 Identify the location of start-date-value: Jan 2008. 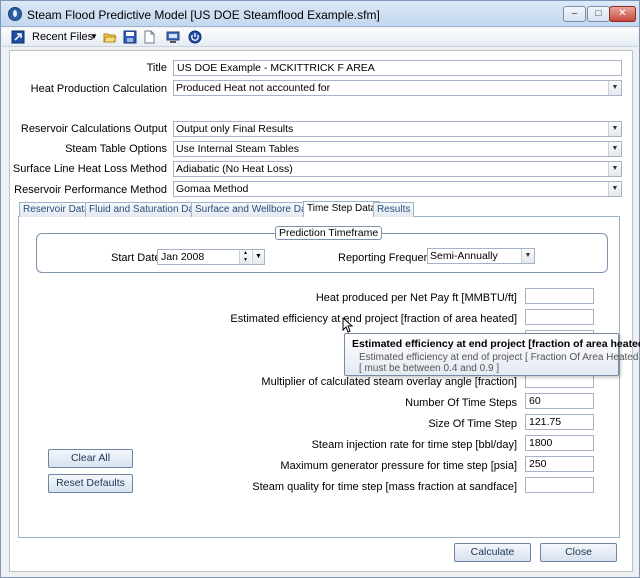
(183, 257).